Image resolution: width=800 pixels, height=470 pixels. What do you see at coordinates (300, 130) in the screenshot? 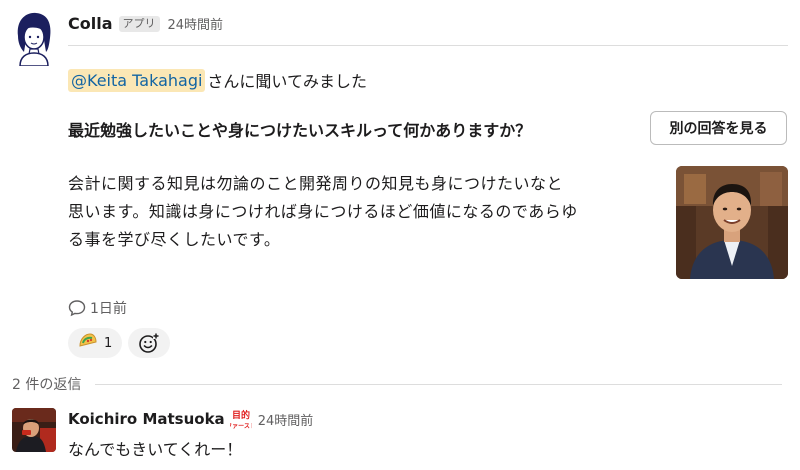
I see `question-text: 最近勉強したいことや身につけたいスキルって何かありますか？` at bounding box center [300, 130].